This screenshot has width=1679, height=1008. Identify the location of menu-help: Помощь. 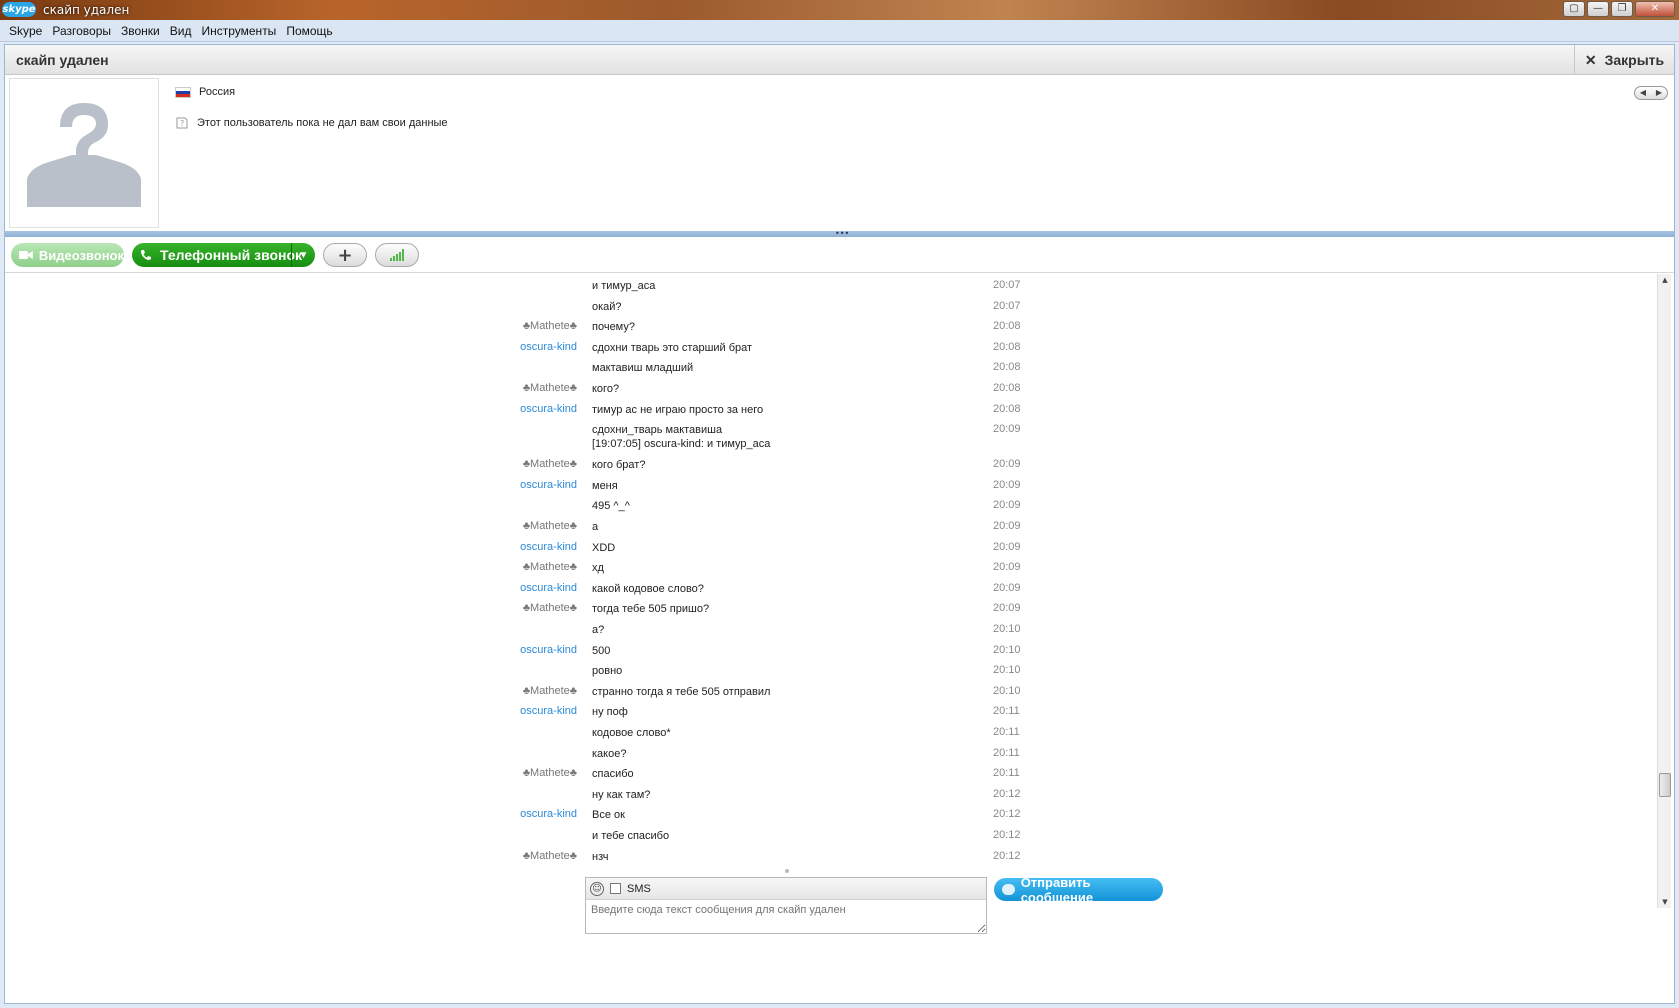
(309, 31).